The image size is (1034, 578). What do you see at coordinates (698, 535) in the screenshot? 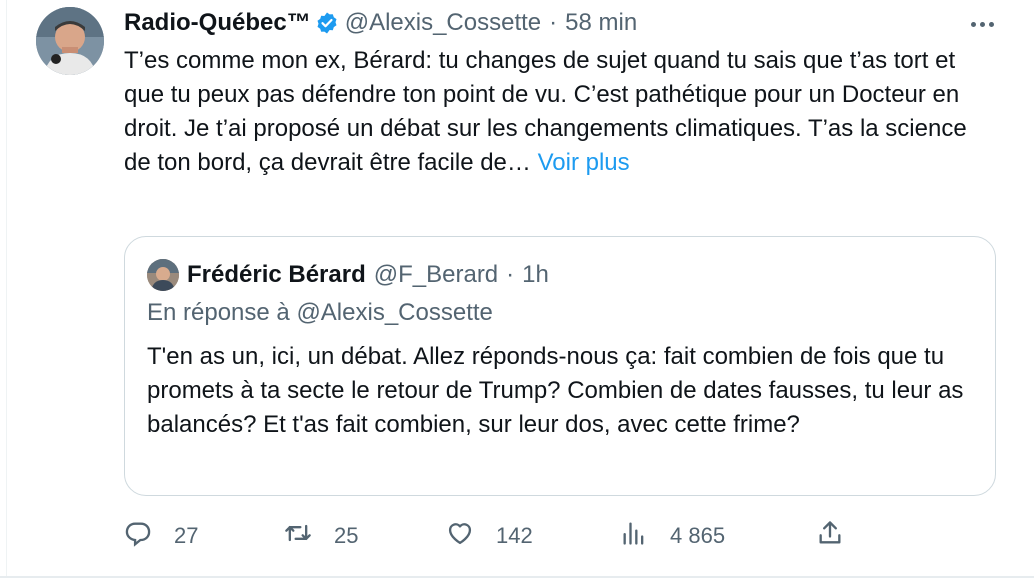
I see `view-count: 4 865` at bounding box center [698, 535].